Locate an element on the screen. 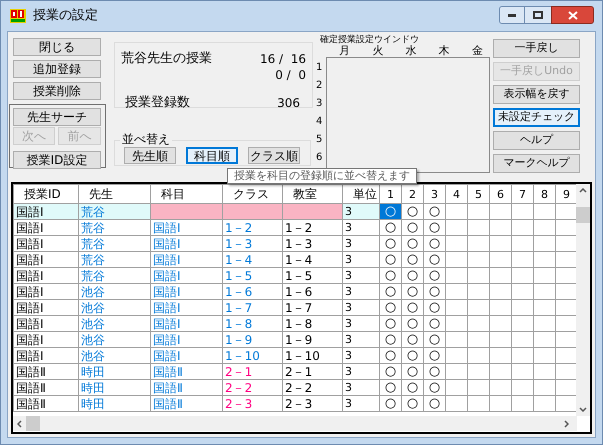 The image size is (603, 445). scroll-right-icon is located at coordinates (566, 424).